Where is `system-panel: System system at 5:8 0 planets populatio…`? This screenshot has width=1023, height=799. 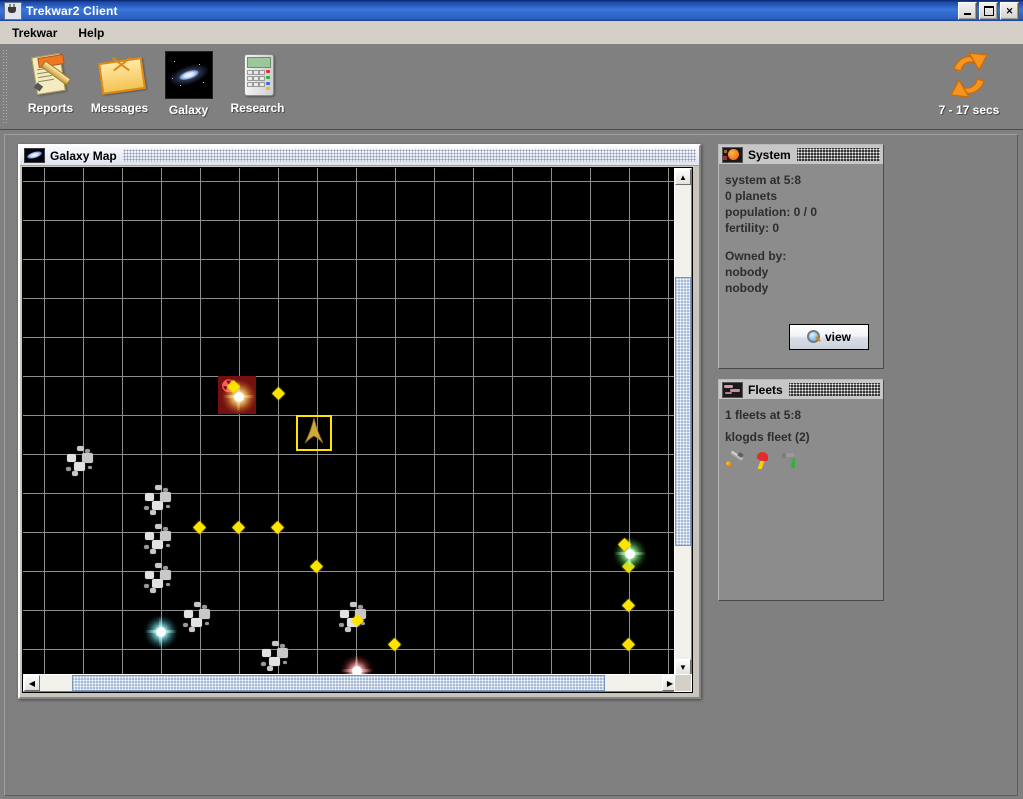 system-panel: System system at 5:8 0 planets populatio… is located at coordinates (801, 256).